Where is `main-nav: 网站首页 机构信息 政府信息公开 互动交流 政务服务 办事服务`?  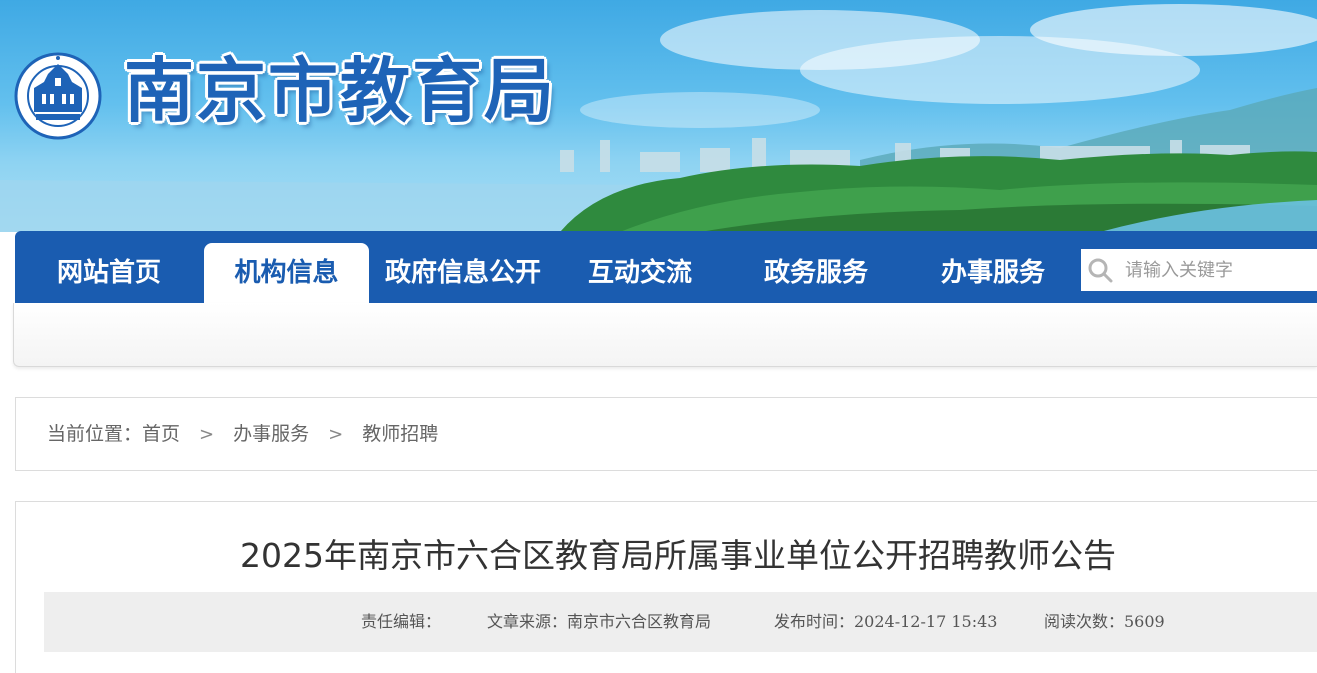
main-nav: 网站首页 机构信息 政府信息公开 互动交流 政务服务 办事服务 is located at coordinates (666, 267).